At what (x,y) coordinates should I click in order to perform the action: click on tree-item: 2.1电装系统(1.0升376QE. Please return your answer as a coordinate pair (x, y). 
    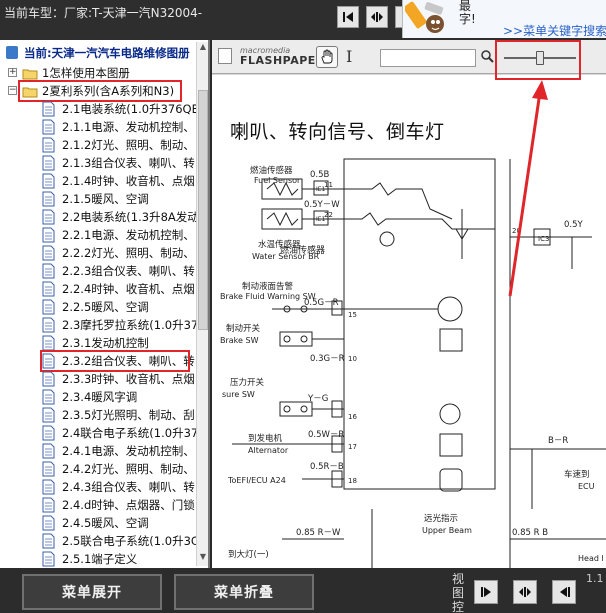
    Looking at the image, I should click on (99, 109).